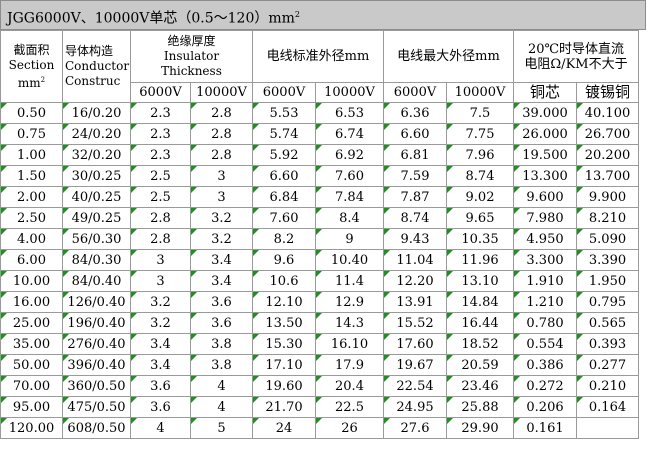 The height and width of the screenshot is (450, 648). I want to click on cell-section: 6.00, so click(31, 260).